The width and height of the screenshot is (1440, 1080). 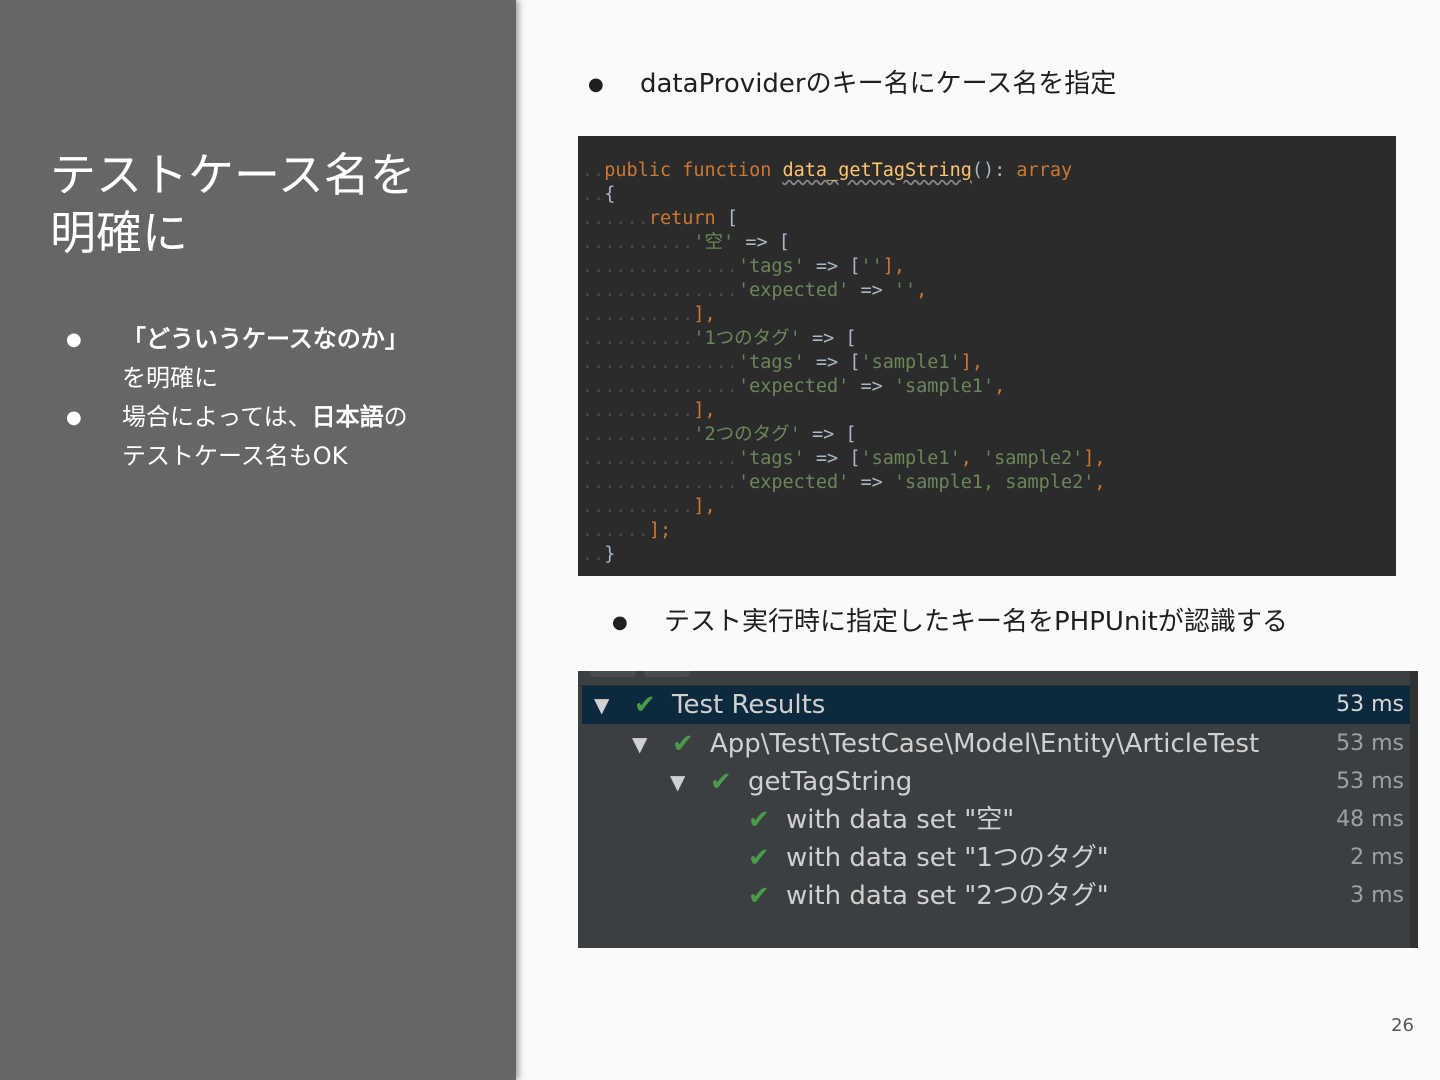 I want to click on main-bullet-top: ● dataProviderのキー名にケース名を指定, so click(x=852, y=84).